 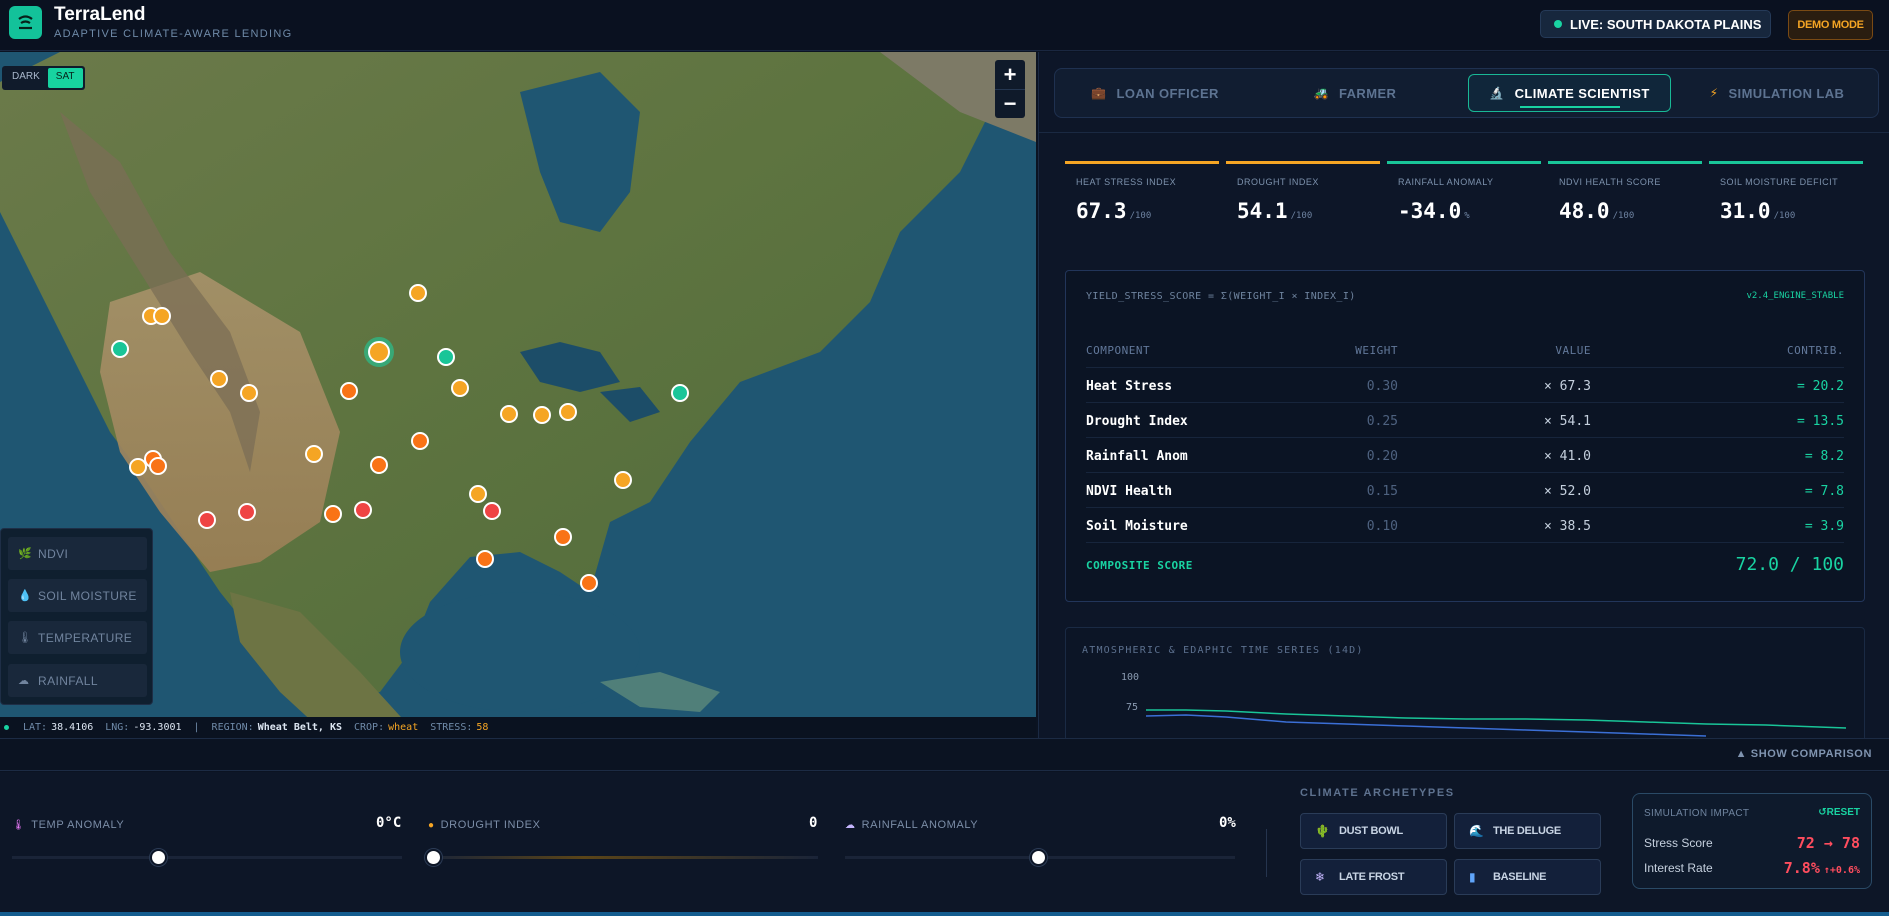 I want to click on temp-anomaly-thumb, so click(x=158, y=857).